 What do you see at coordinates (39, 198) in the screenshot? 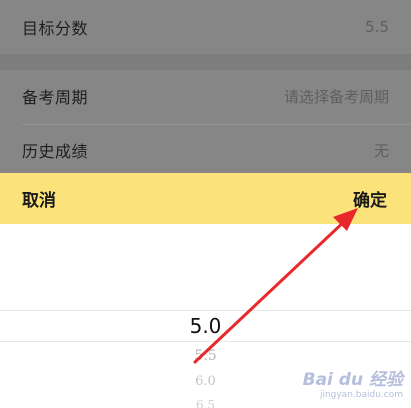
I see `cancel-button: 取消` at bounding box center [39, 198].